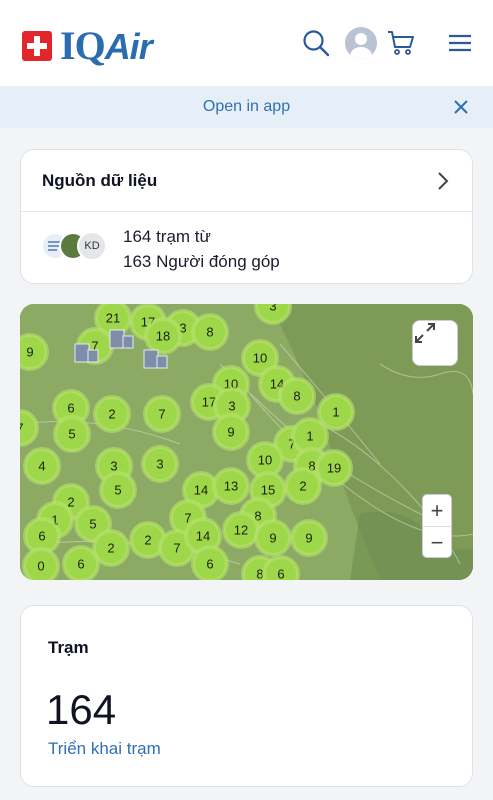 The height and width of the screenshot is (800, 493). I want to click on cluster-count-label: 19, so click(334, 468).